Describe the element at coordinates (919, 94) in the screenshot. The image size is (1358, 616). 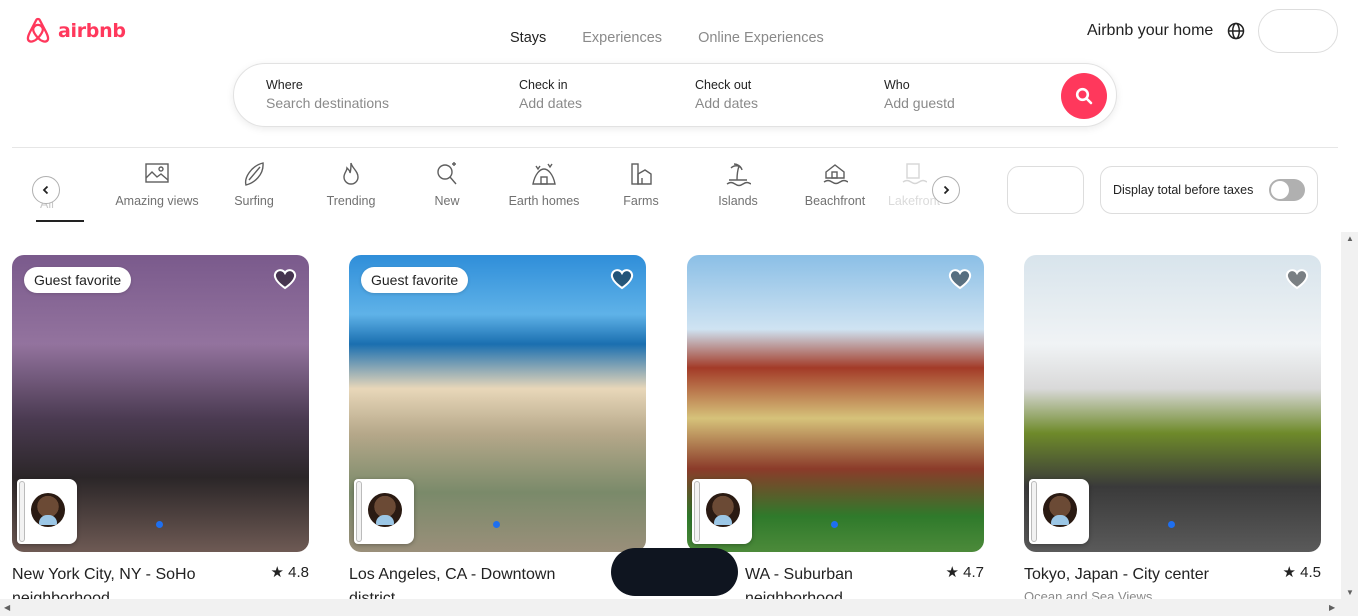
I see `who-field: Who Add guestd` at that location.